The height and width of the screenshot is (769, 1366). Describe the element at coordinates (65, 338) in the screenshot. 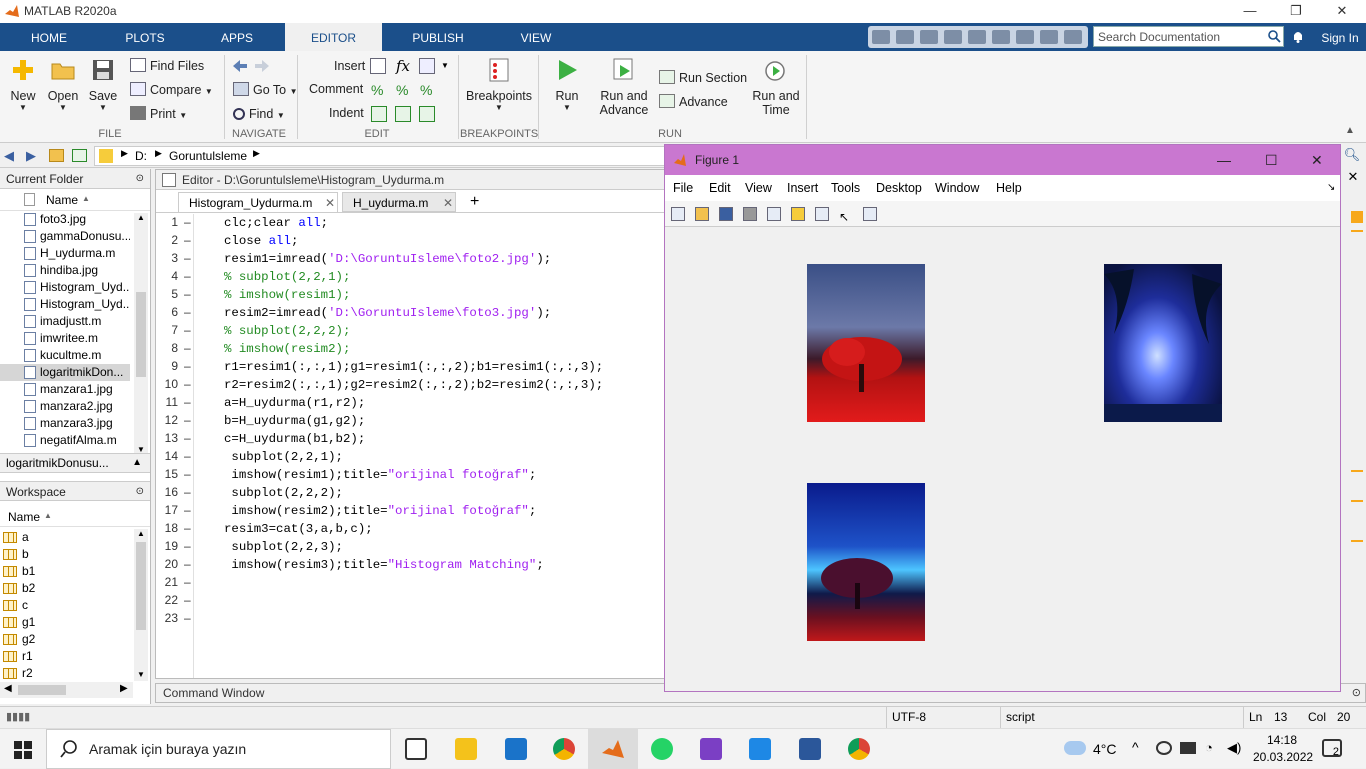

I see `list-item: imwritee.m` at that location.